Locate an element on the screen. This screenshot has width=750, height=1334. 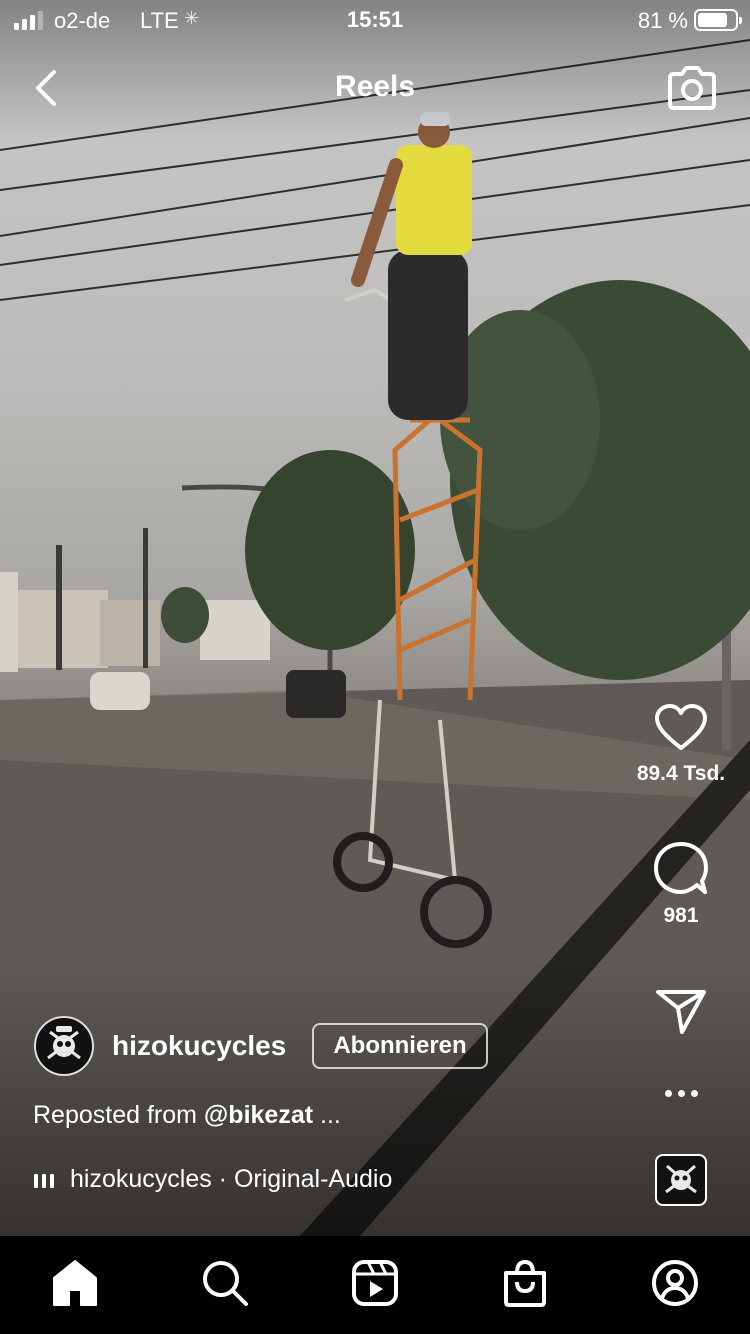
home-icon is located at coordinates (75, 1283).